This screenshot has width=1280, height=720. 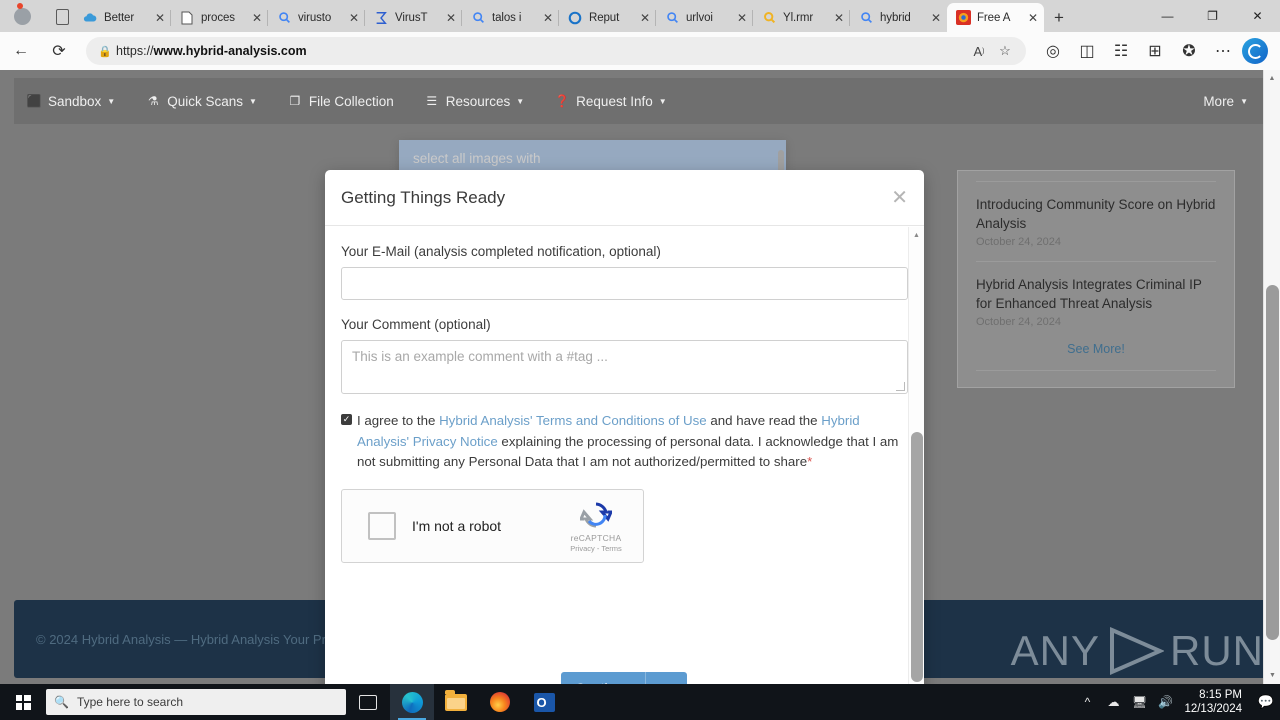 What do you see at coordinates (624, 283) in the screenshot?
I see `email-field` at bounding box center [624, 283].